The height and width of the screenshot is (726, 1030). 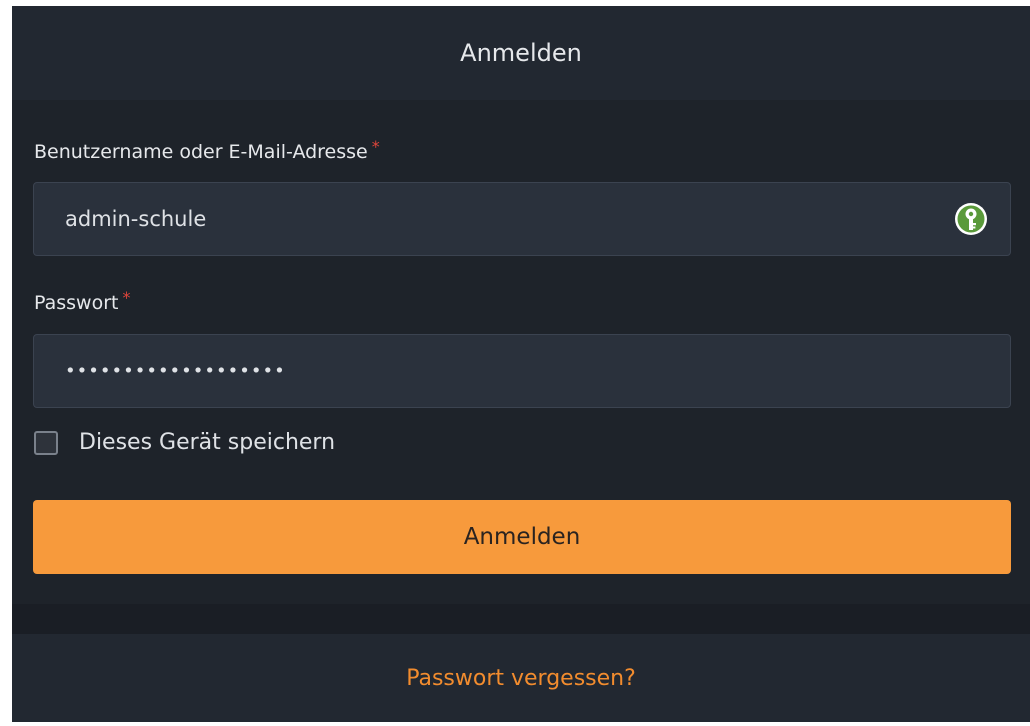 I want to click on remember-device: Dieses Gerät speichern, so click(x=184, y=442).